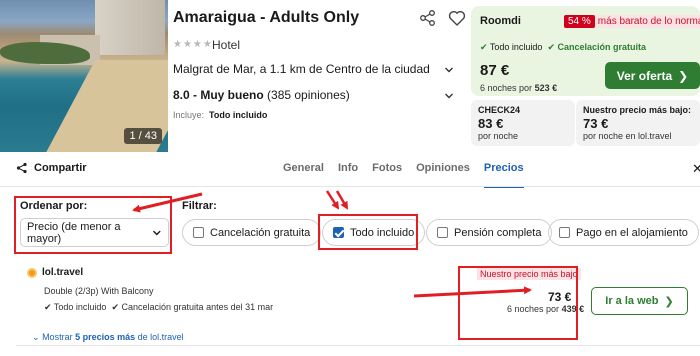 The height and width of the screenshot is (356, 700). What do you see at coordinates (189, 115) in the screenshot?
I see `includes-label: Incluye:` at bounding box center [189, 115].